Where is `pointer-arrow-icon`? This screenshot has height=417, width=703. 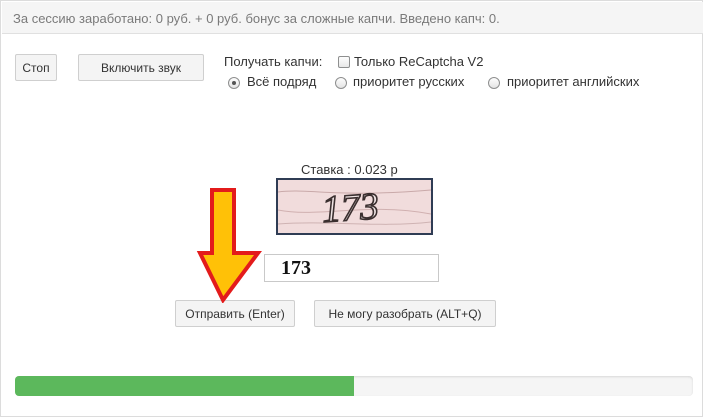 pointer-arrow-icon is located at coordinates (229, 245).